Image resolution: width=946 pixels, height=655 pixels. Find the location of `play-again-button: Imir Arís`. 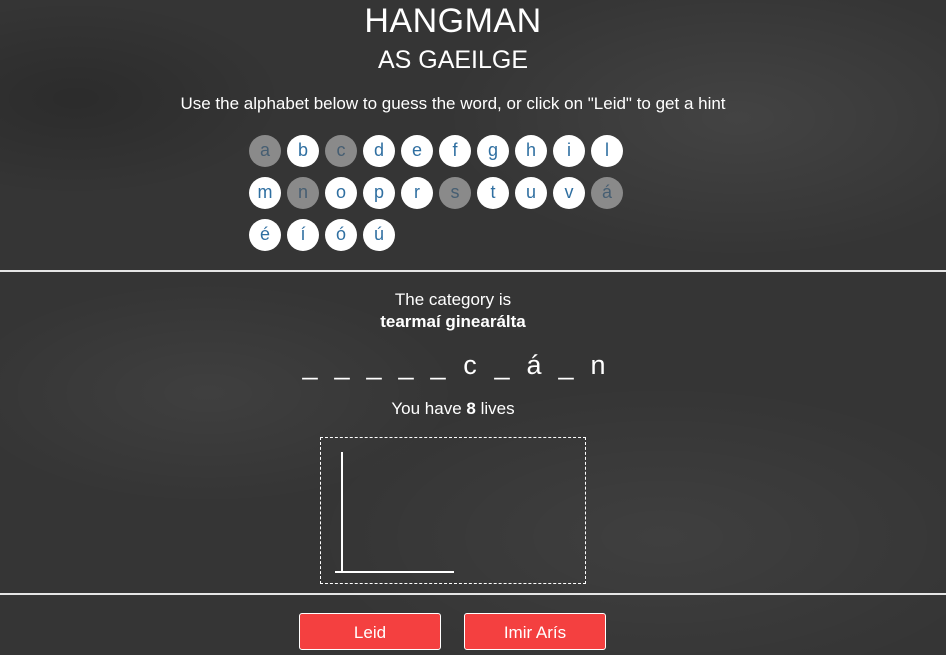

play-again-button: Imir Arís is located at coordinates (535, 631).